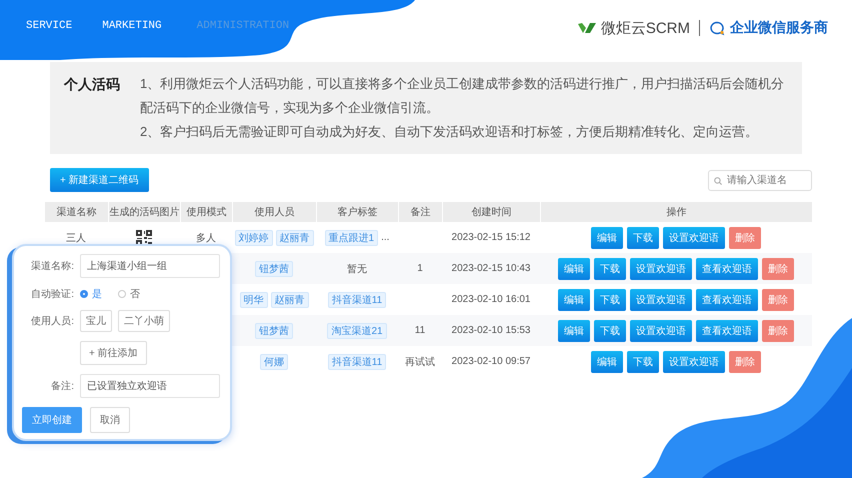  What do you see at coordinates (718, 180) in the screenshot?
I see `search-icon` at bounding box center [718, 180].